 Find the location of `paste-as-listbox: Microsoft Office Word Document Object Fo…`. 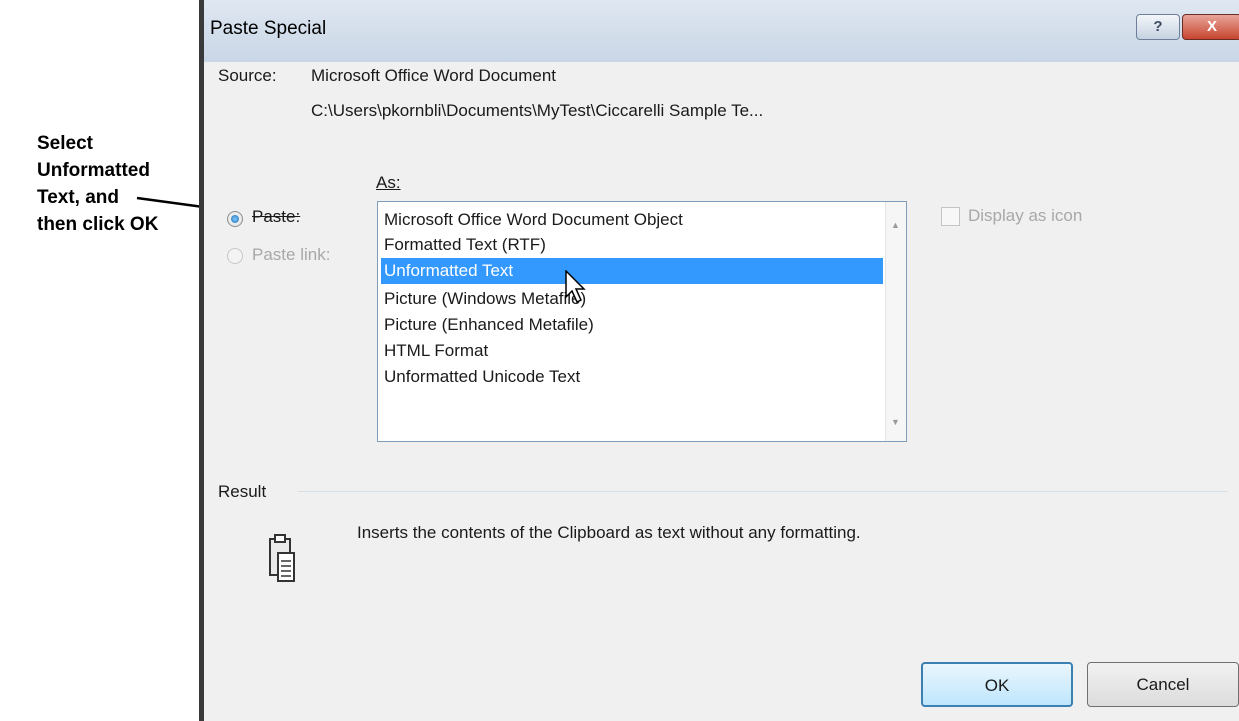

paste-as-listbox: Microsoft Office Word Document Object Fo… is located at coordinates (642, 321).